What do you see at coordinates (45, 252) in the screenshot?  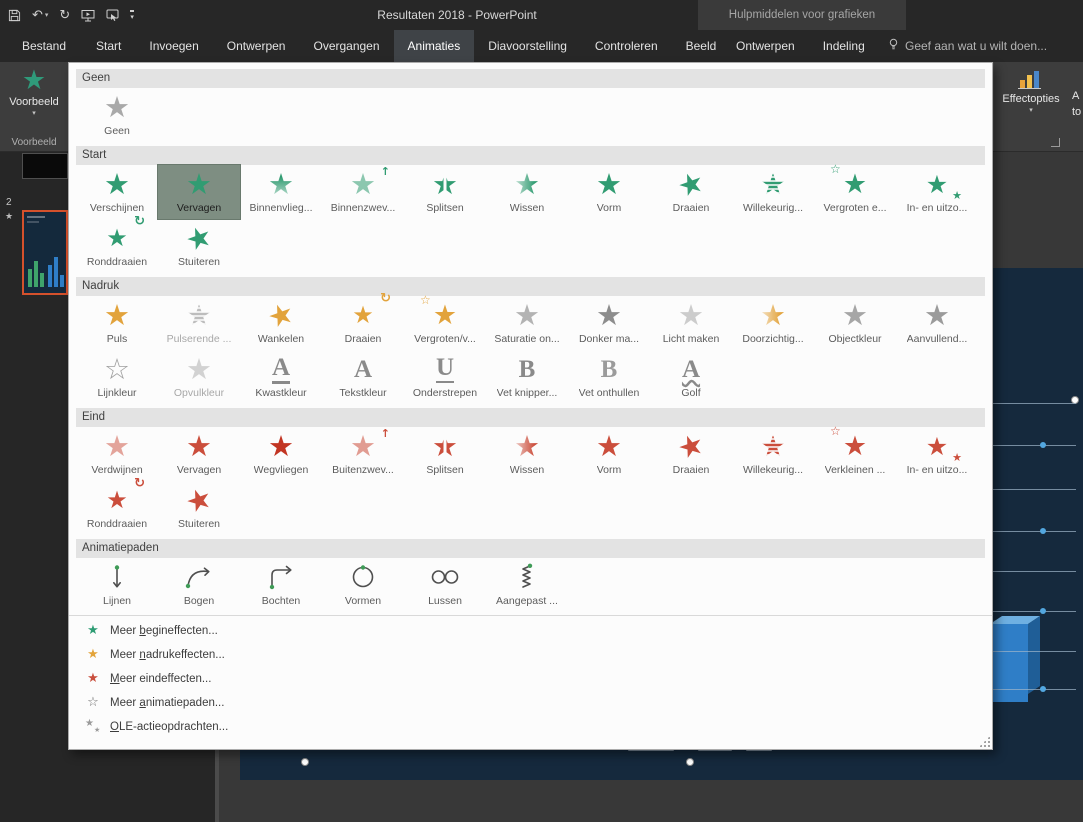 I see `slide-2-thumbnail` at bounding box center [45, 252].